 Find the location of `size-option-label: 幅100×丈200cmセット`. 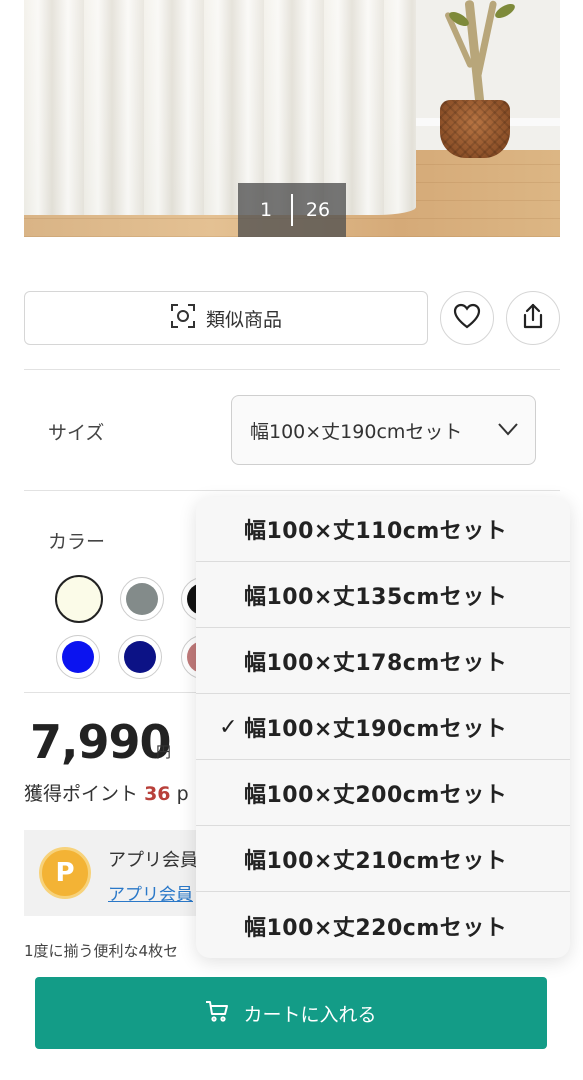

size-option-label: 幅100×丈200cmセット is located at coordinates (376, 795).